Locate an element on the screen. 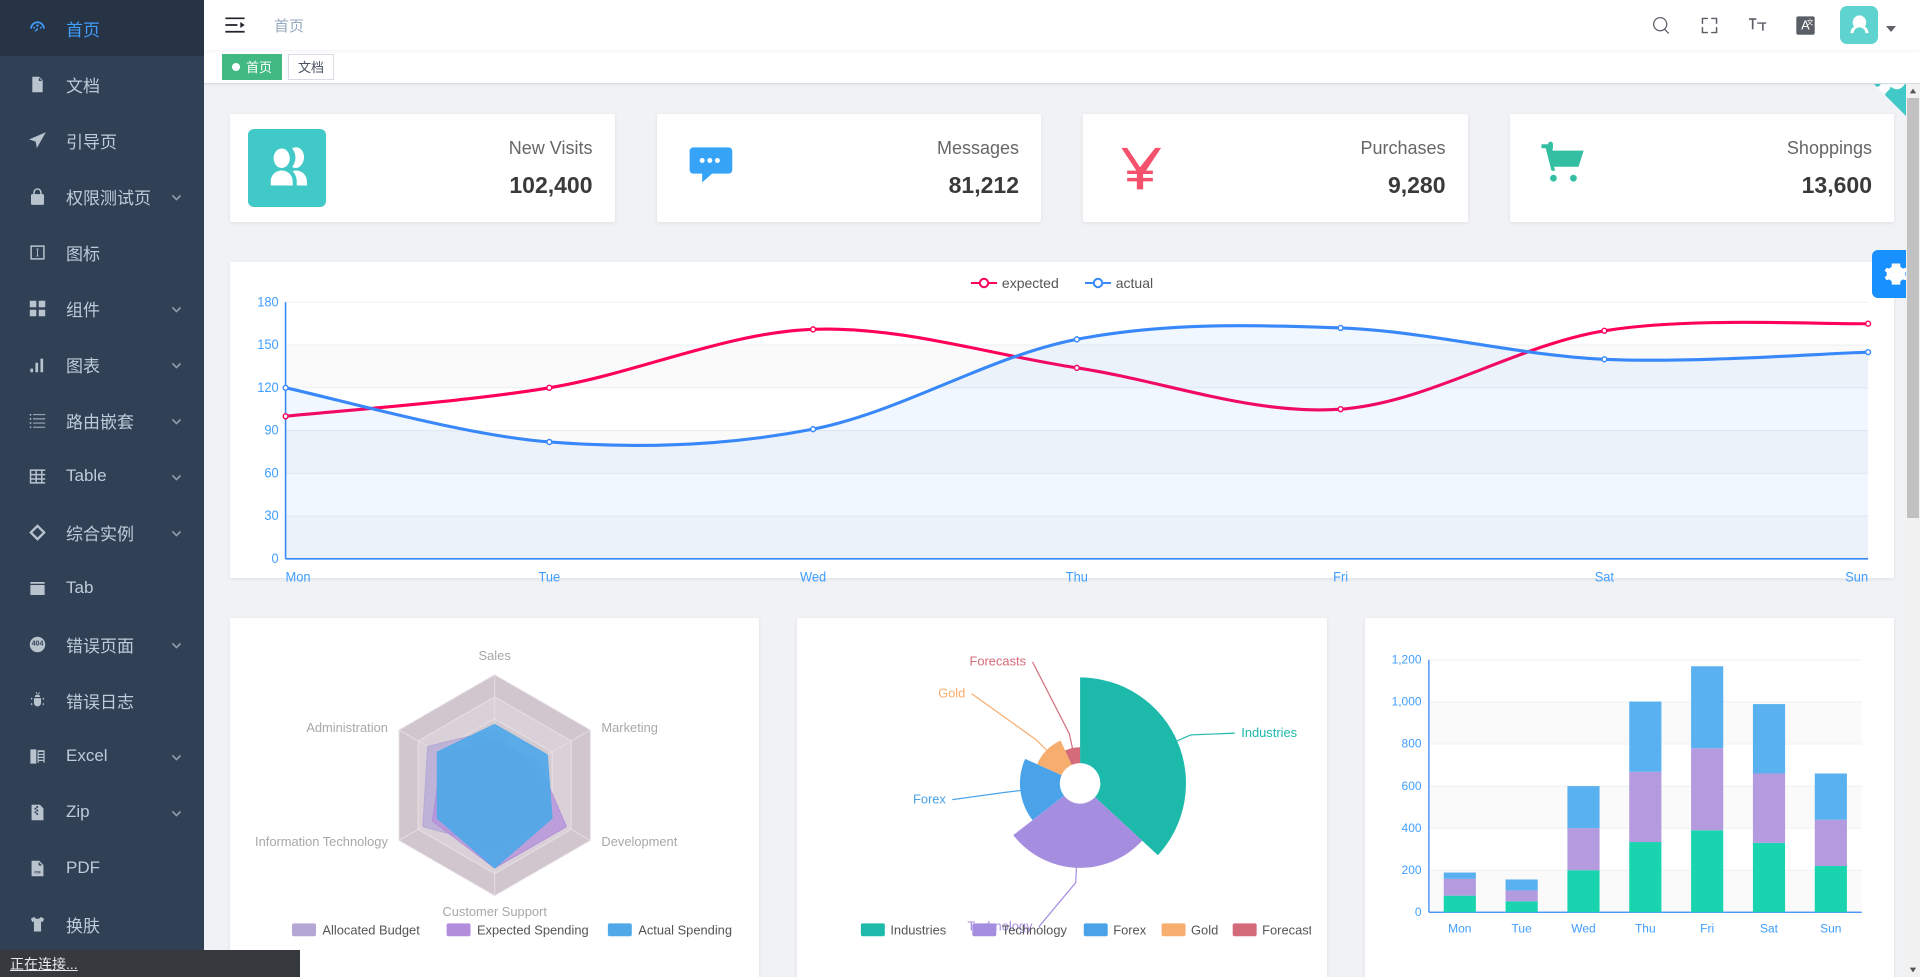 Image resolution: width=1920 pixels, height=977 pixels. avatar-menu is located at coordinates (1868, 25).